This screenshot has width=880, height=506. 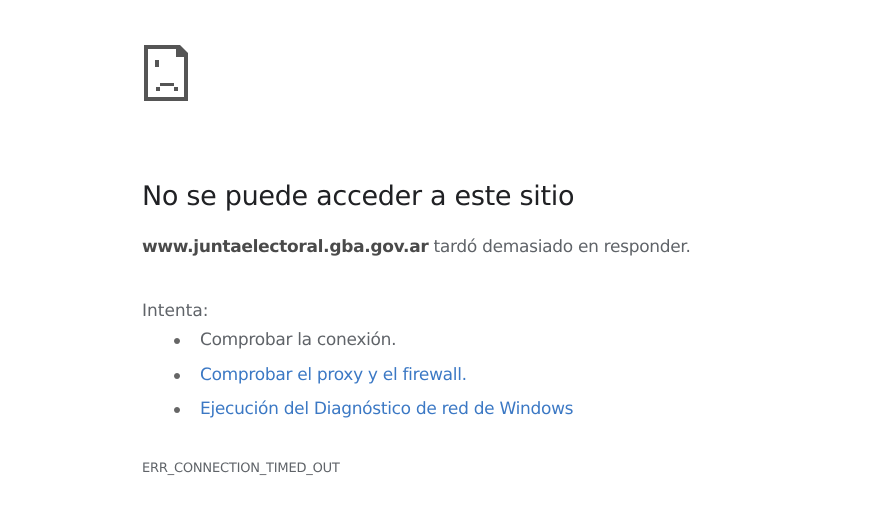 I want to click on suggestion-link: Ejecución del Diagnóstico de red de Windows, so click(x=387, y=410).